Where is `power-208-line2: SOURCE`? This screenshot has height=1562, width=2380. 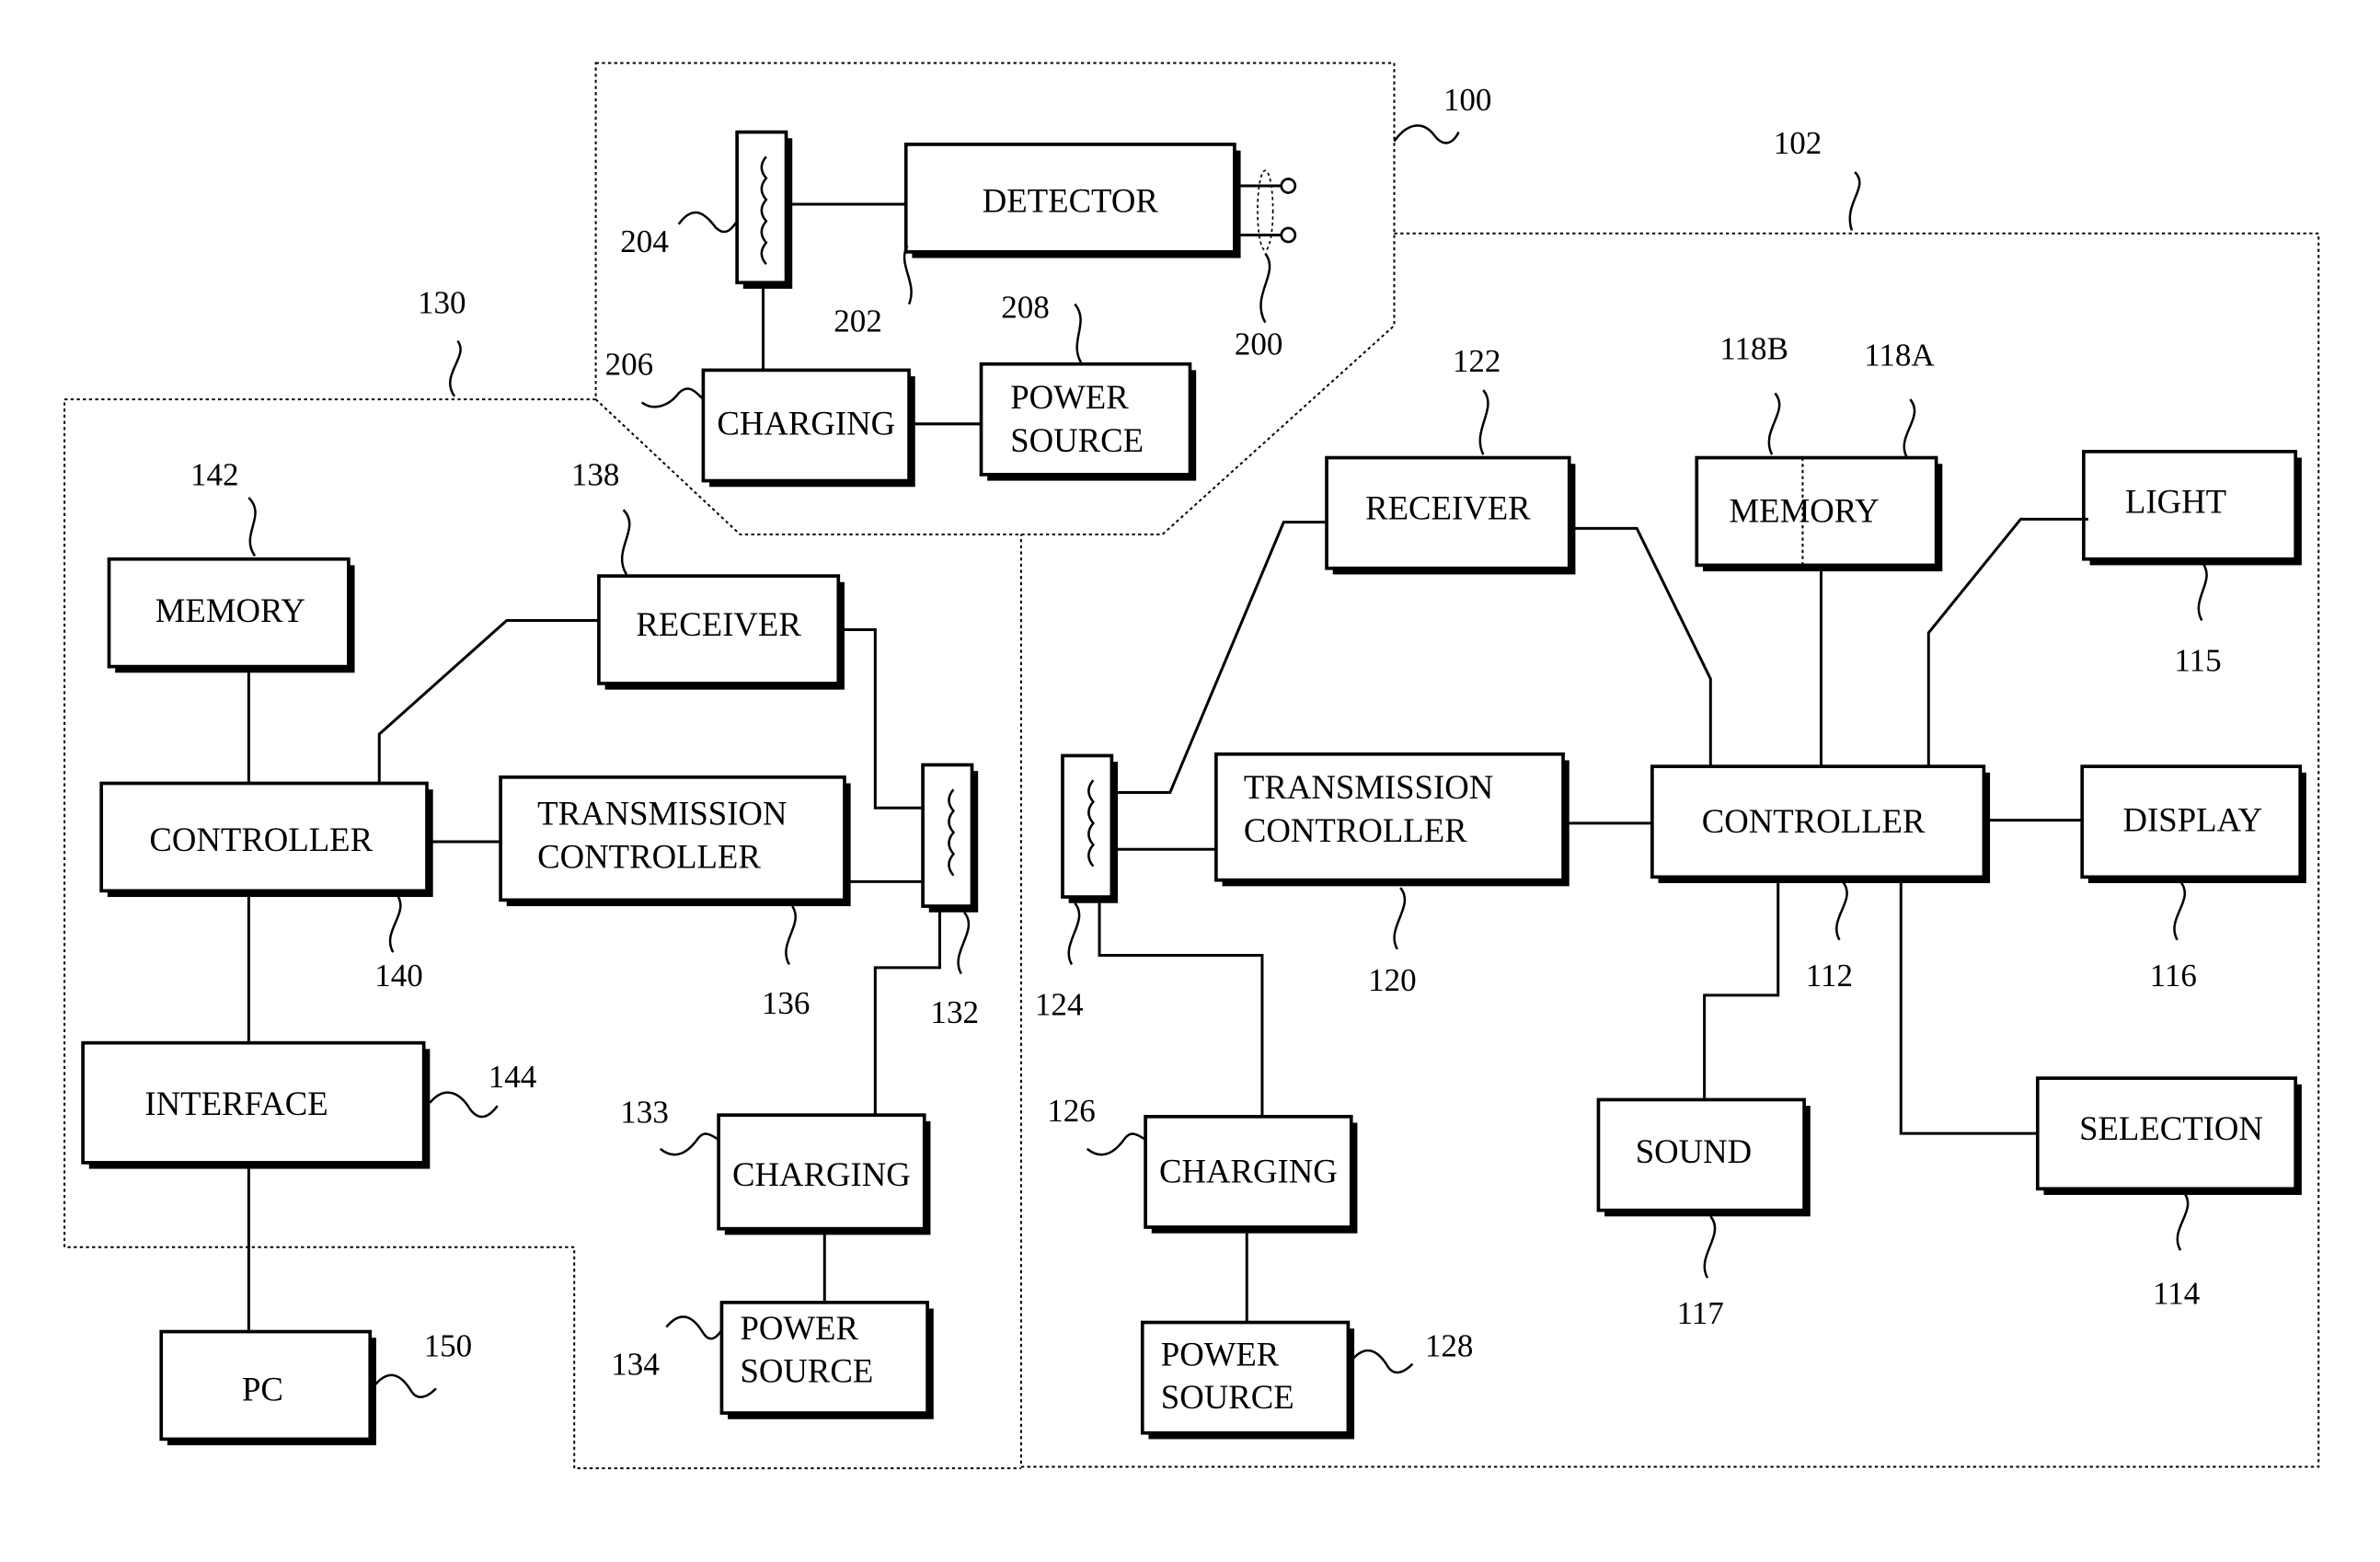
power-208-line2: SOURCE is located at coordinates (1077, 440).